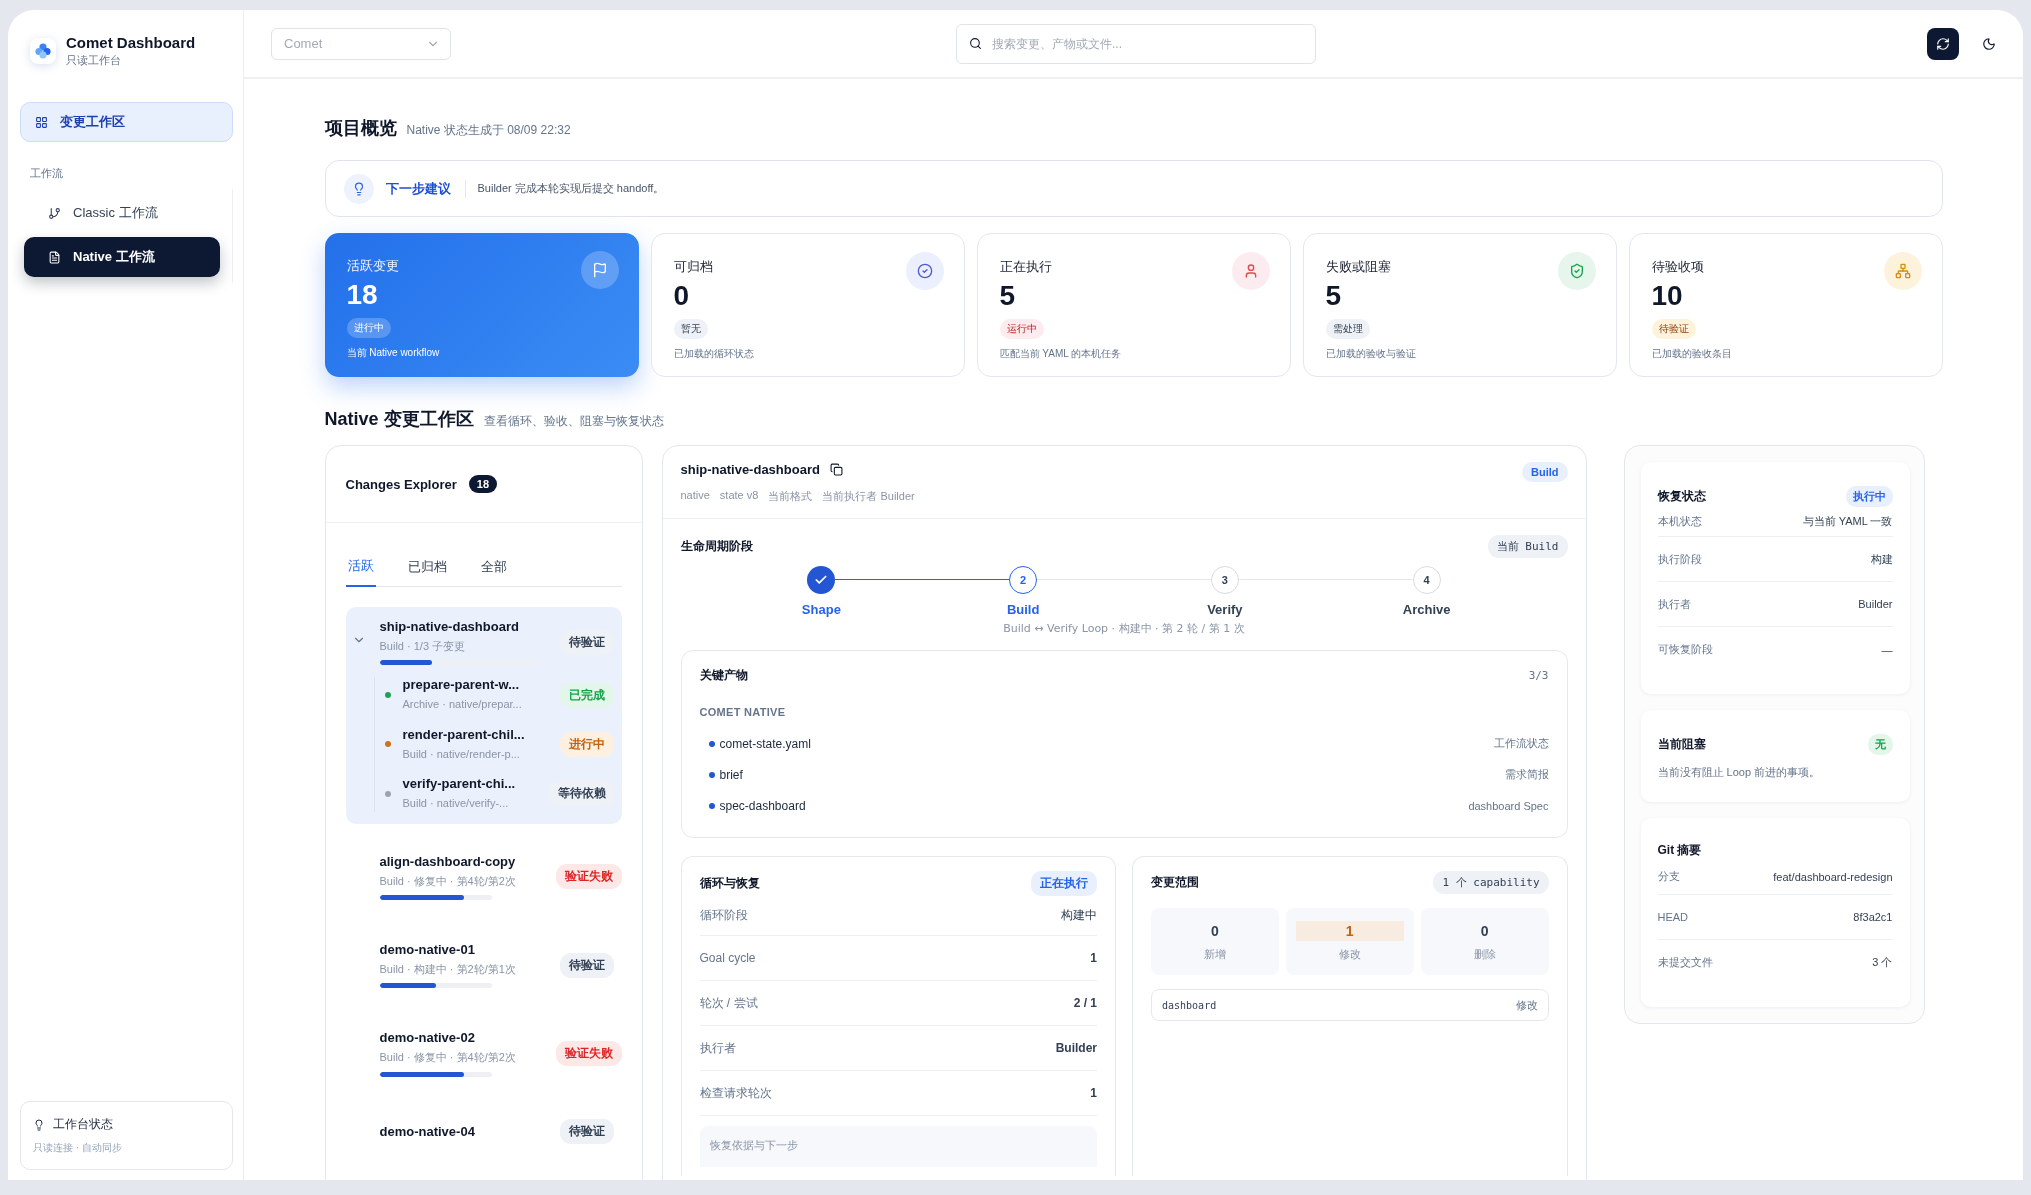 The image size is (2031, 1195). I want to click on stat-value: 1, so click(1349, 931).